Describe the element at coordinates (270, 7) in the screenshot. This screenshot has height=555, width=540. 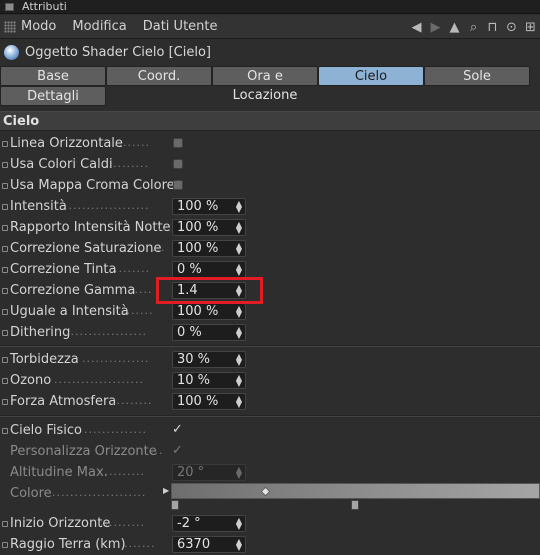
I see `window-titlebar: Attributi` at that location.